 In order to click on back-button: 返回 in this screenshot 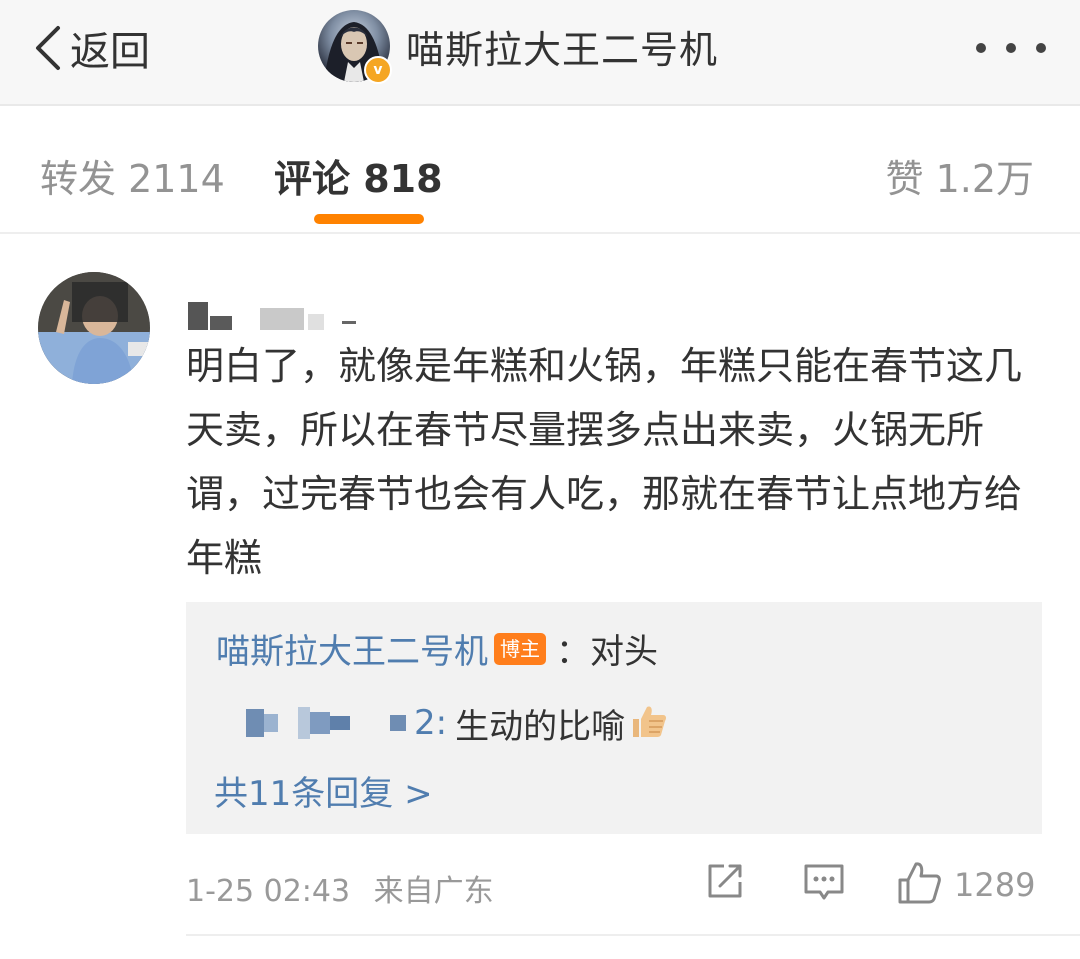, I will do `click(91, 48)`.